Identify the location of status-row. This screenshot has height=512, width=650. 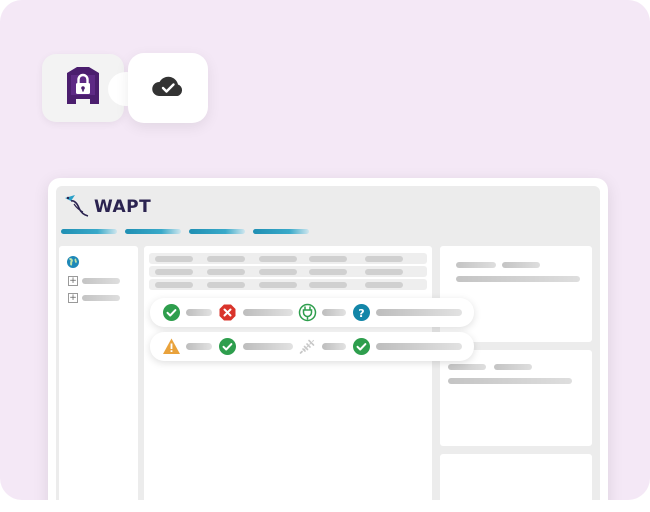
(312, 346).